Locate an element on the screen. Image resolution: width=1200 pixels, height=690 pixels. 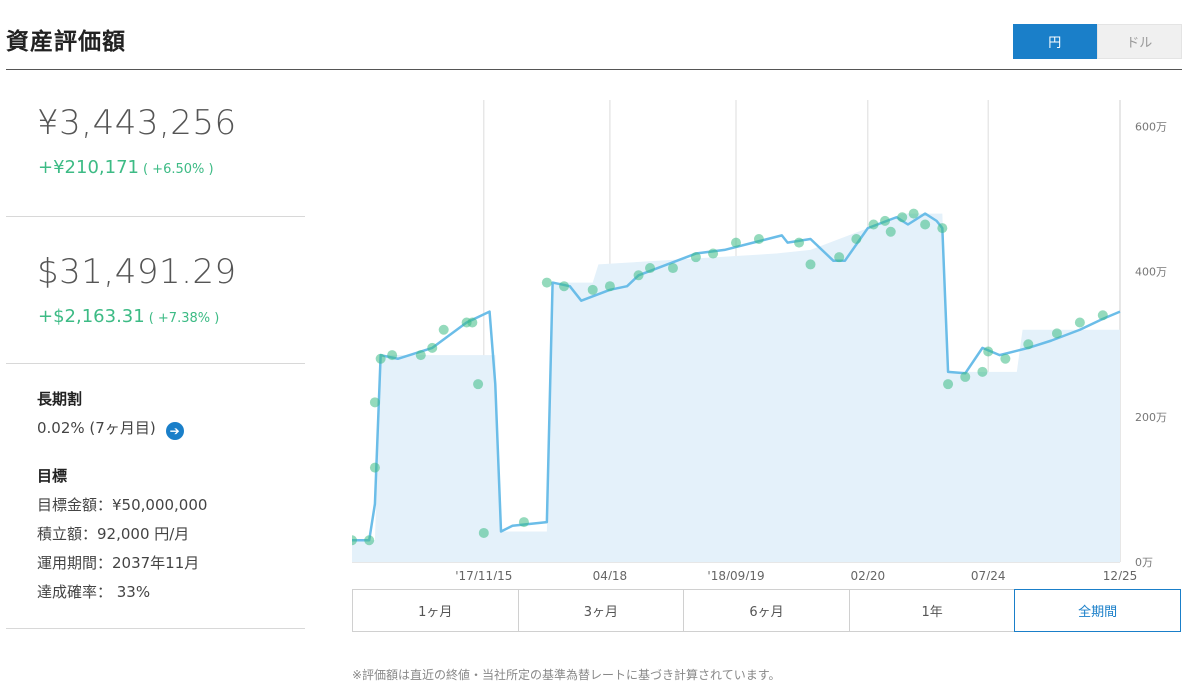
period-all: 全期間 is located at coordinates (1097, 610).